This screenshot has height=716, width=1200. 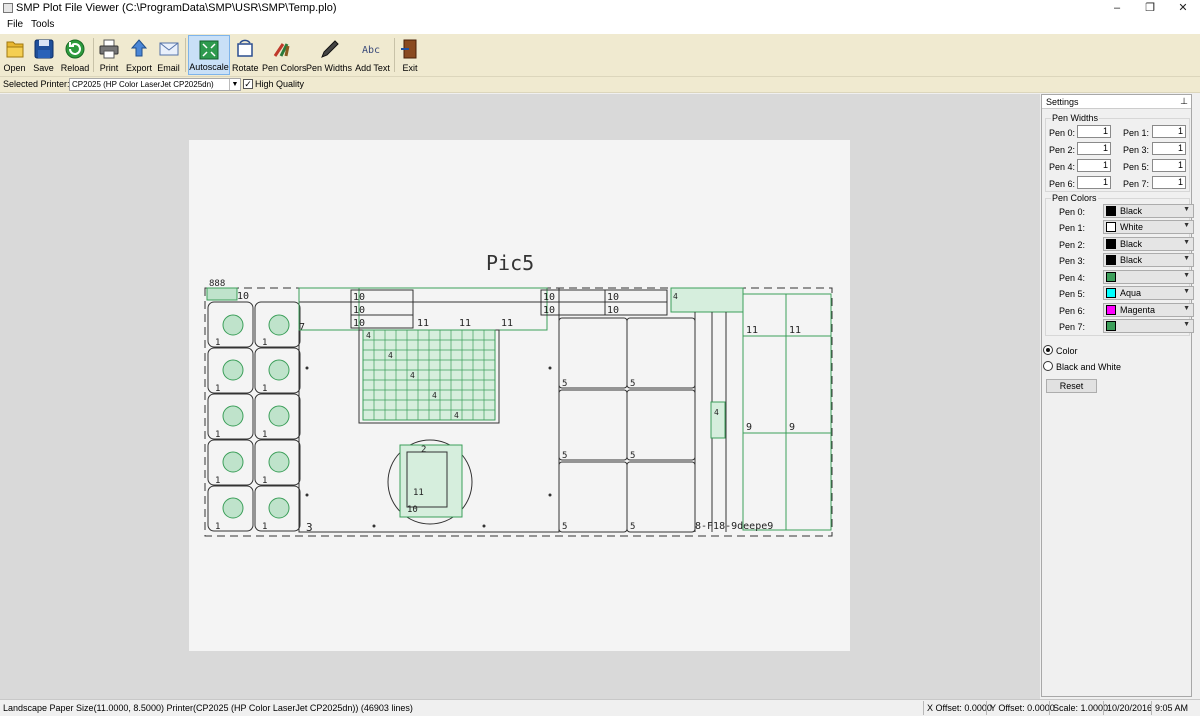 I want to click on close-button: ✕, so click(x=1183, y=8).